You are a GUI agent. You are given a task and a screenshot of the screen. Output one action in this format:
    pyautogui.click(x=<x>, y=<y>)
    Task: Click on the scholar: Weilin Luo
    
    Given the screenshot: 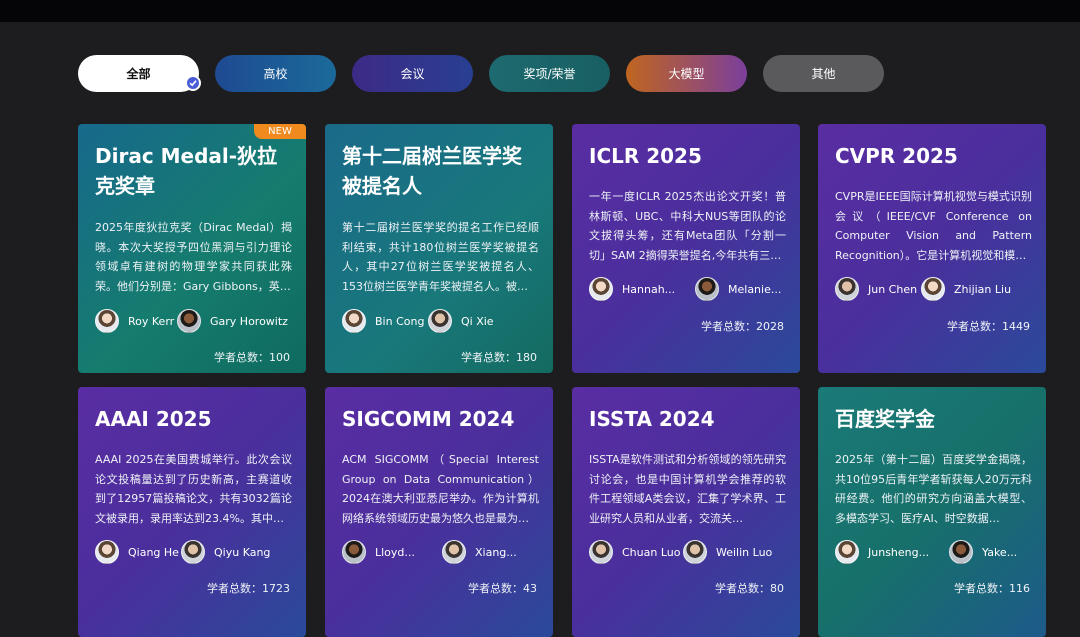 What is the action you would take?
    pyautogui.click(x=727, y=552)
    